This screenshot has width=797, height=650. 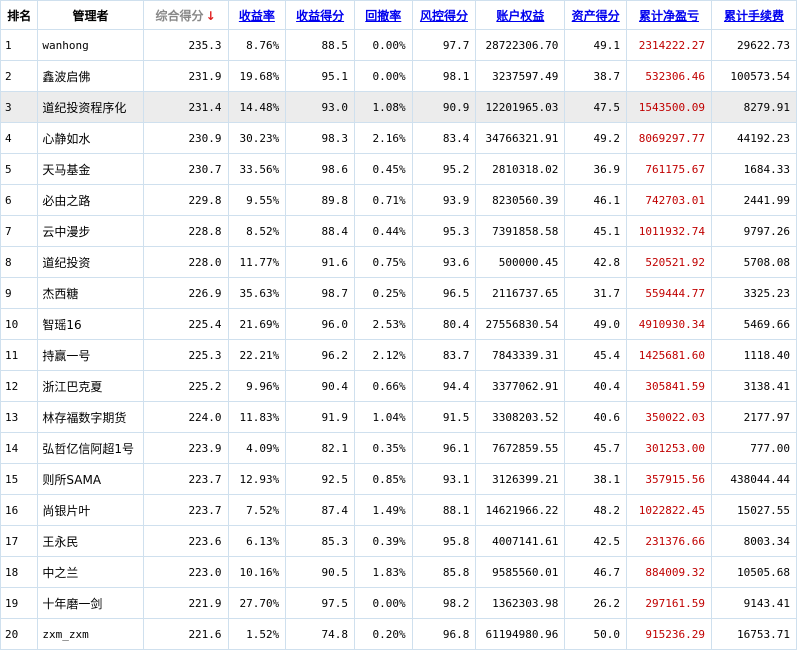 What do you see at coordinates (257, 231) in the screenshot?
I see `cell-return-rate: 8.52%` at bounding box center [257, 231].